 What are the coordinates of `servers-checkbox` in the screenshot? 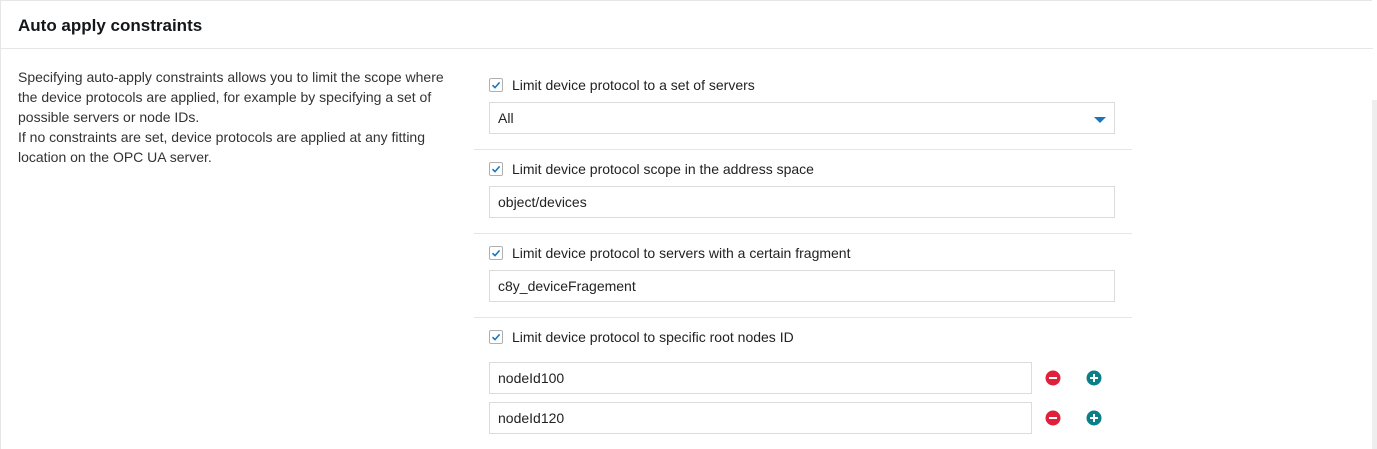 It's located at (496, 85).